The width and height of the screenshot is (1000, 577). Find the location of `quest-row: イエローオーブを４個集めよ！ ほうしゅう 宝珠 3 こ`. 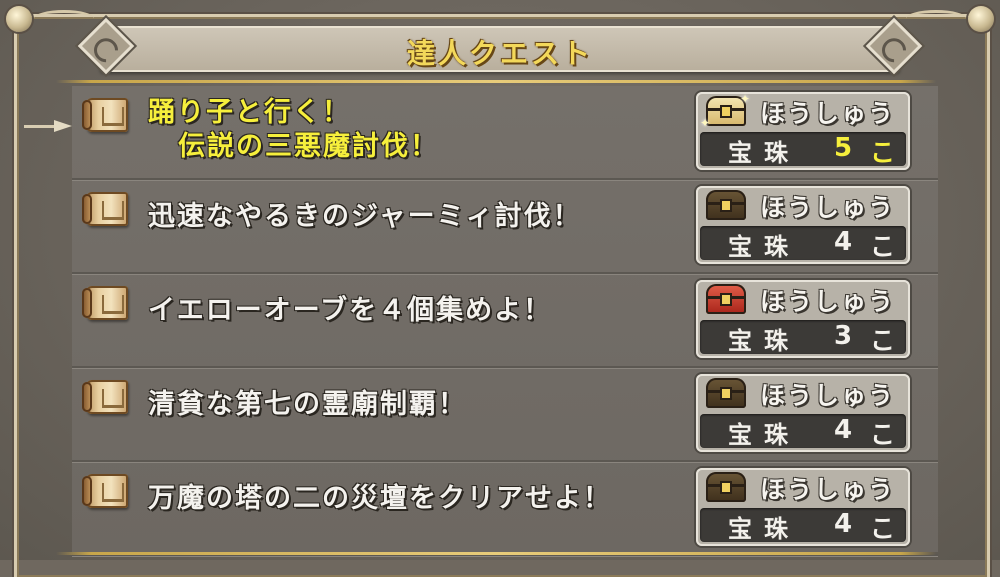

quest-row: イエローオーブを４個集めよ！ ほうしゅう 宝珠 3 こ is located at coordinates (505, 321).